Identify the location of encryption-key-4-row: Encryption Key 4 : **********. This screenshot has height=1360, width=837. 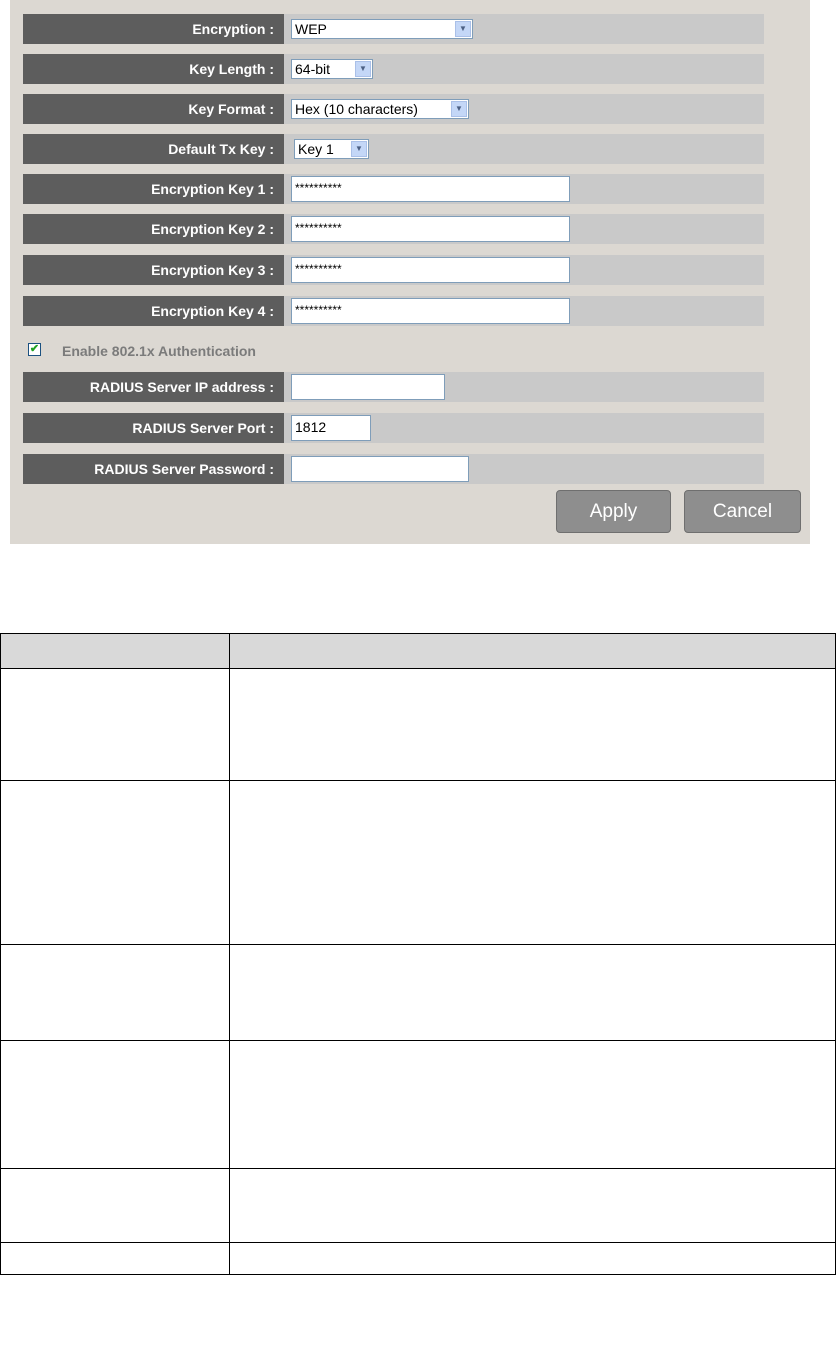
(393, 311).